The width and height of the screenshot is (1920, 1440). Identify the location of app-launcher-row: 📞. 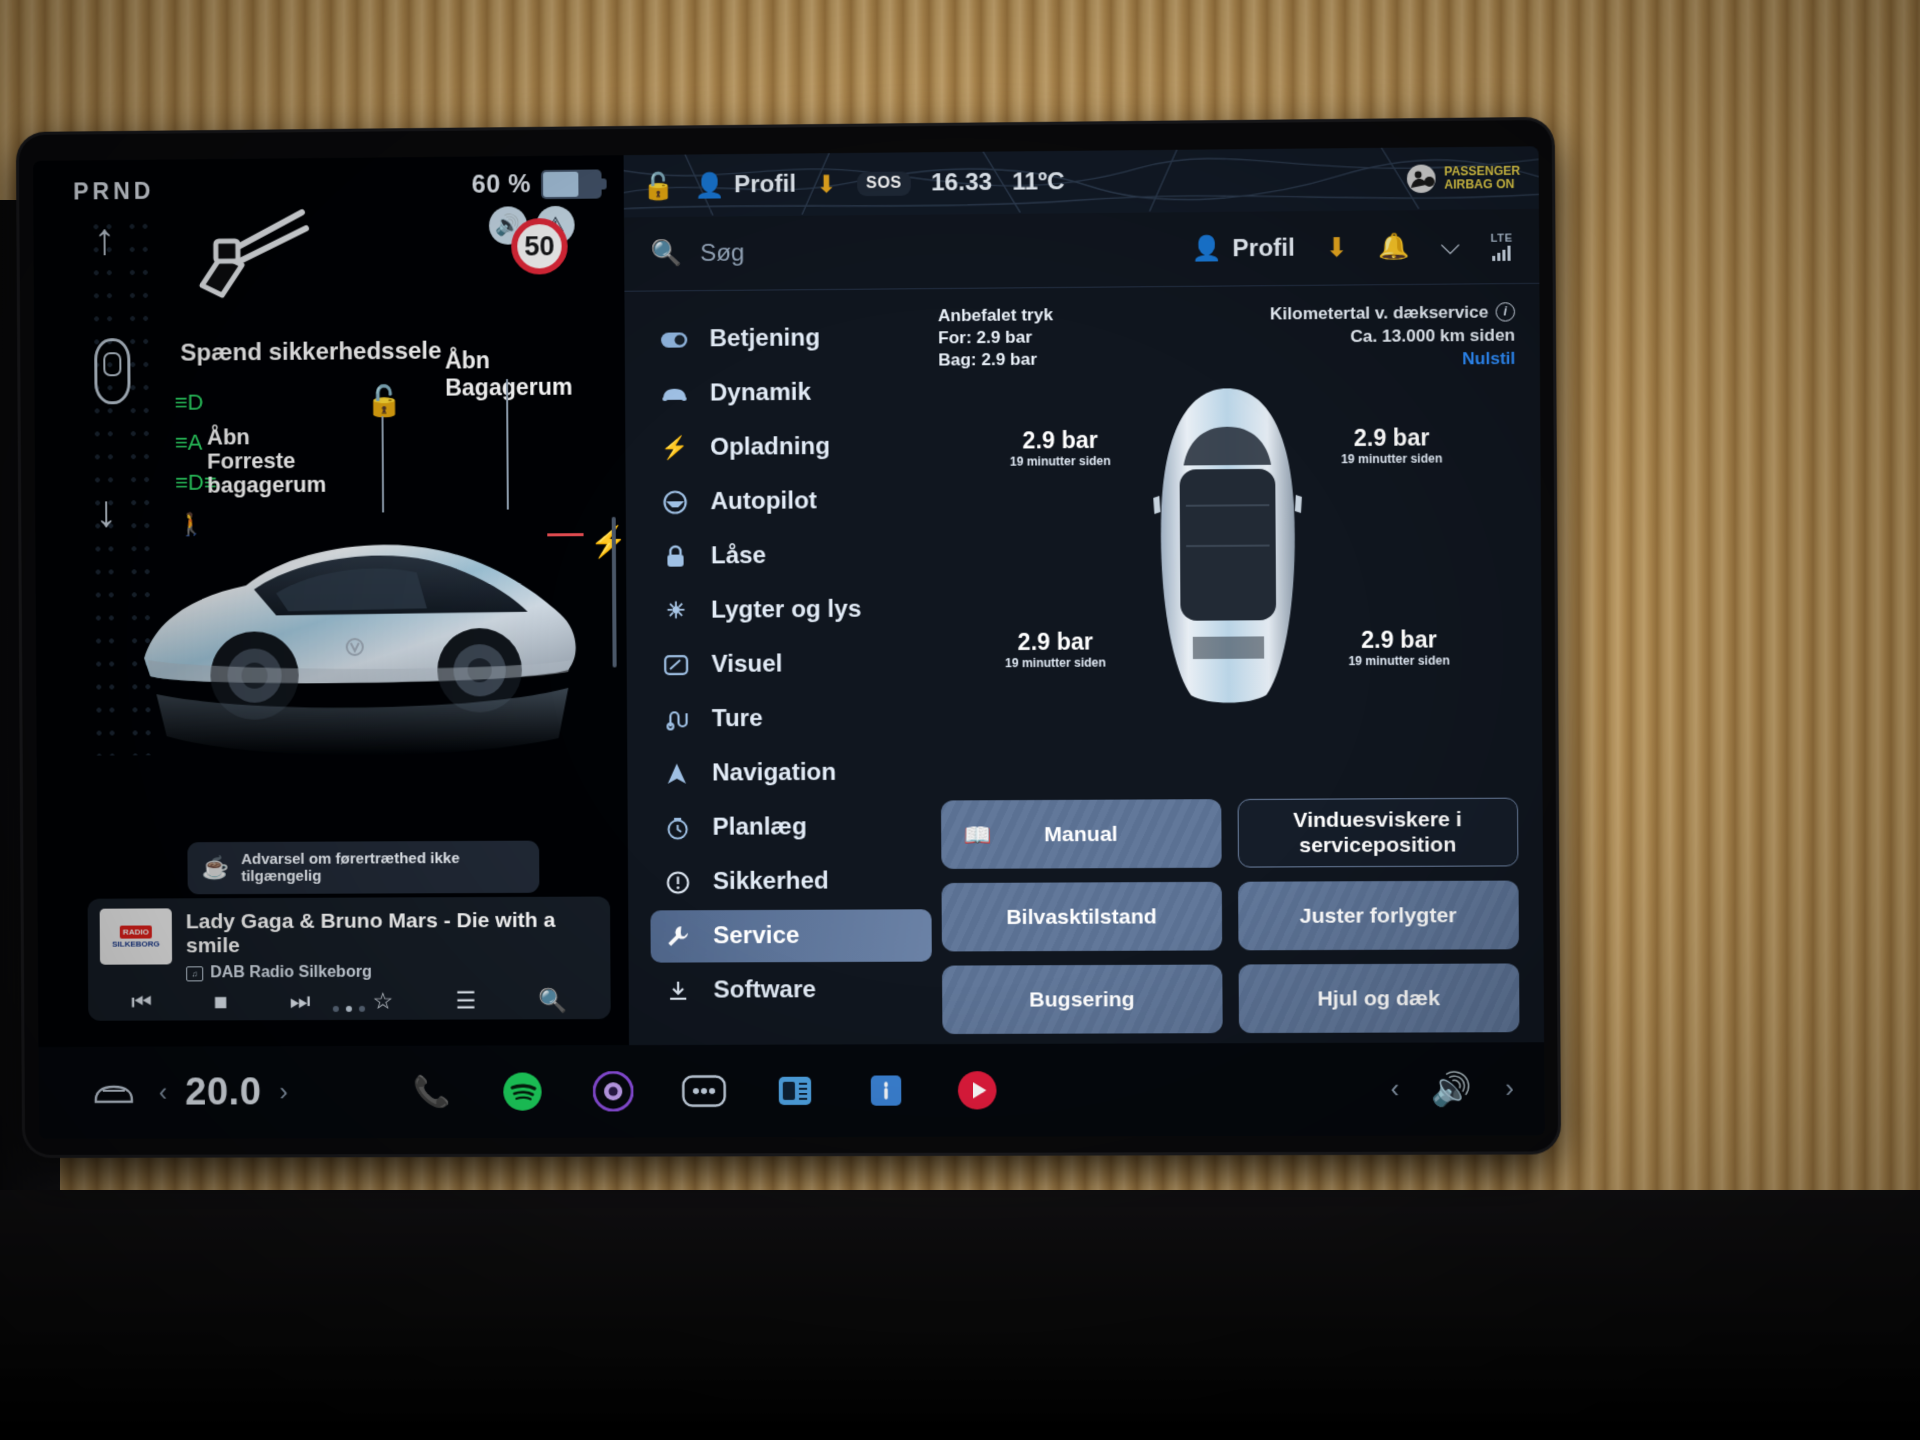
(704, 1091).